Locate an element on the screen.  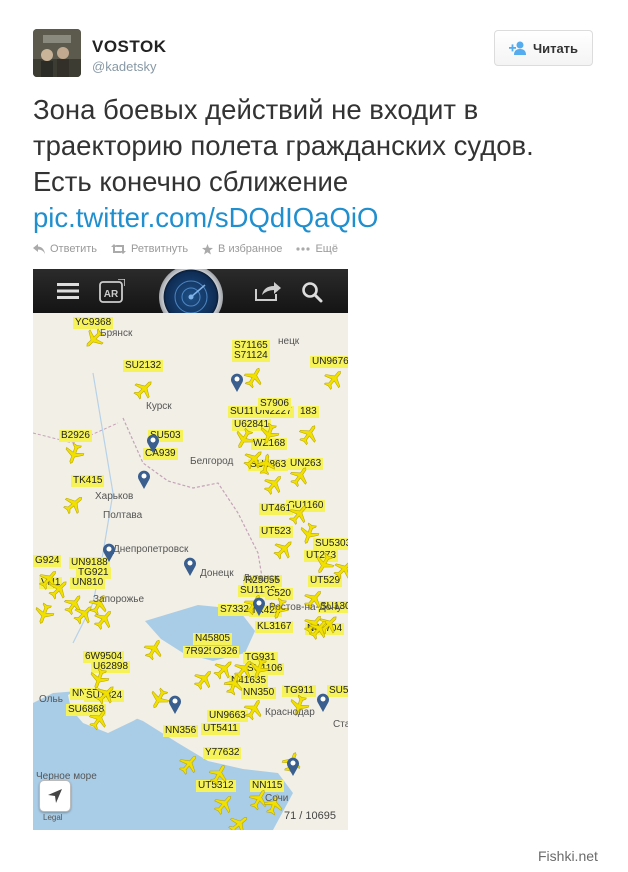
watermark: Fishki.net is located at coordinates (568, 856).